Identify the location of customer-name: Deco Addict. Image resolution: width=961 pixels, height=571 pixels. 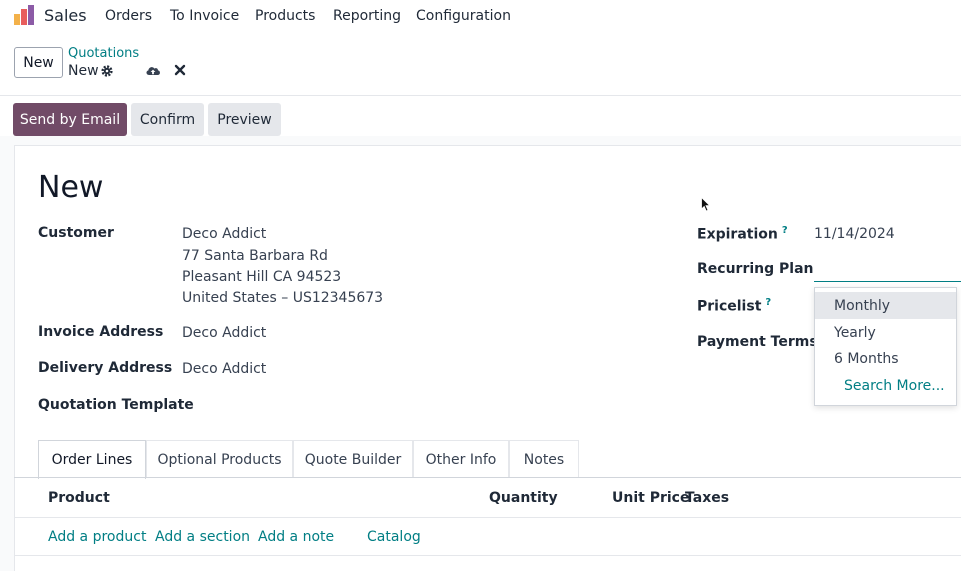
(224, 234).